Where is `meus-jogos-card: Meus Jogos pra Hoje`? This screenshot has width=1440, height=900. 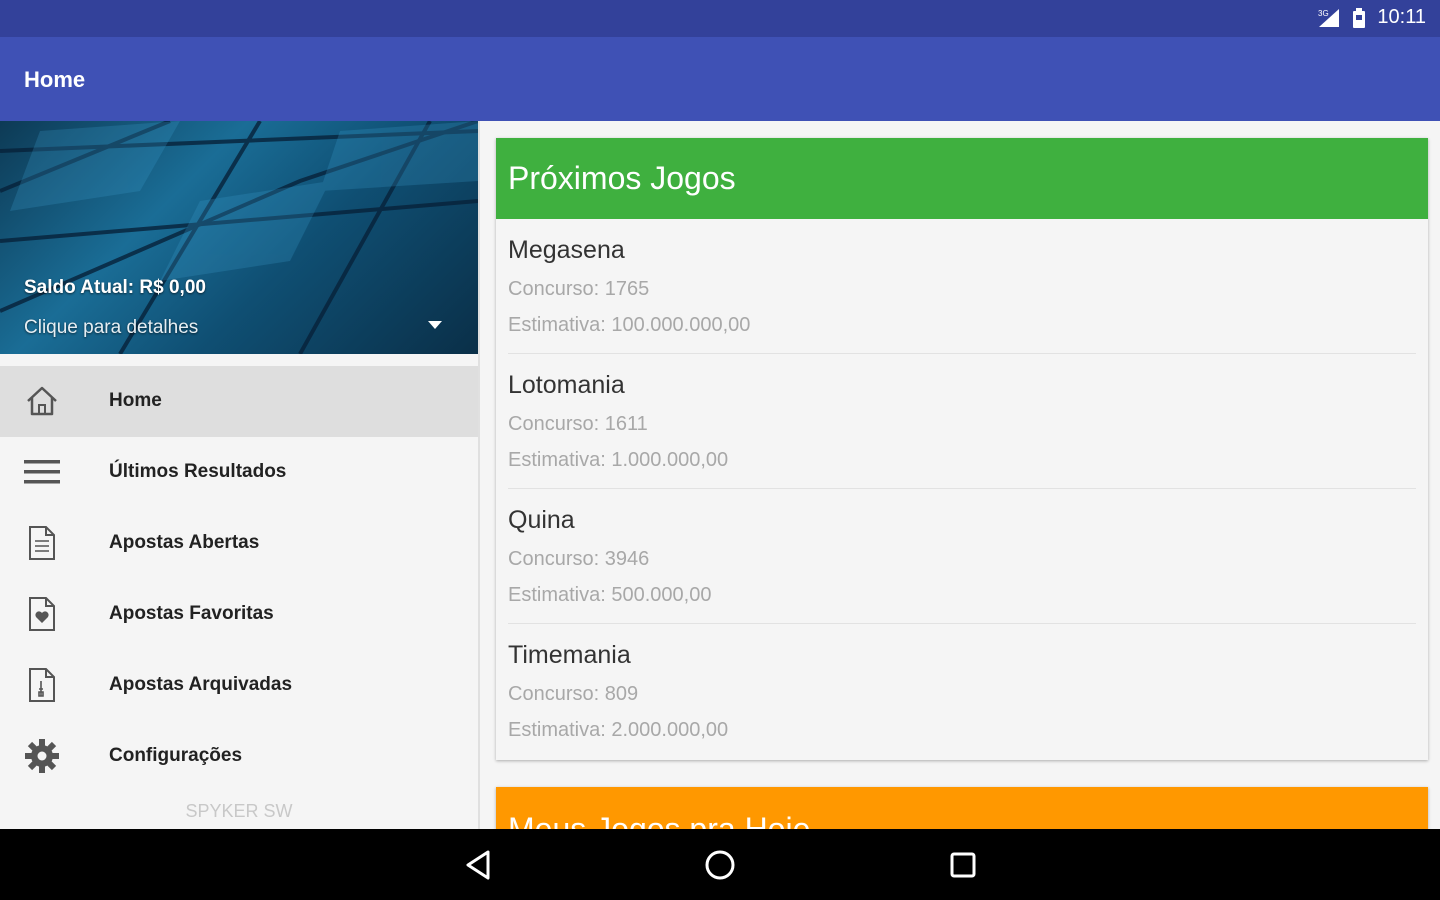 meus-jogos-card: Meus Jogos pra Hoje is located at coordinates (962, 808).